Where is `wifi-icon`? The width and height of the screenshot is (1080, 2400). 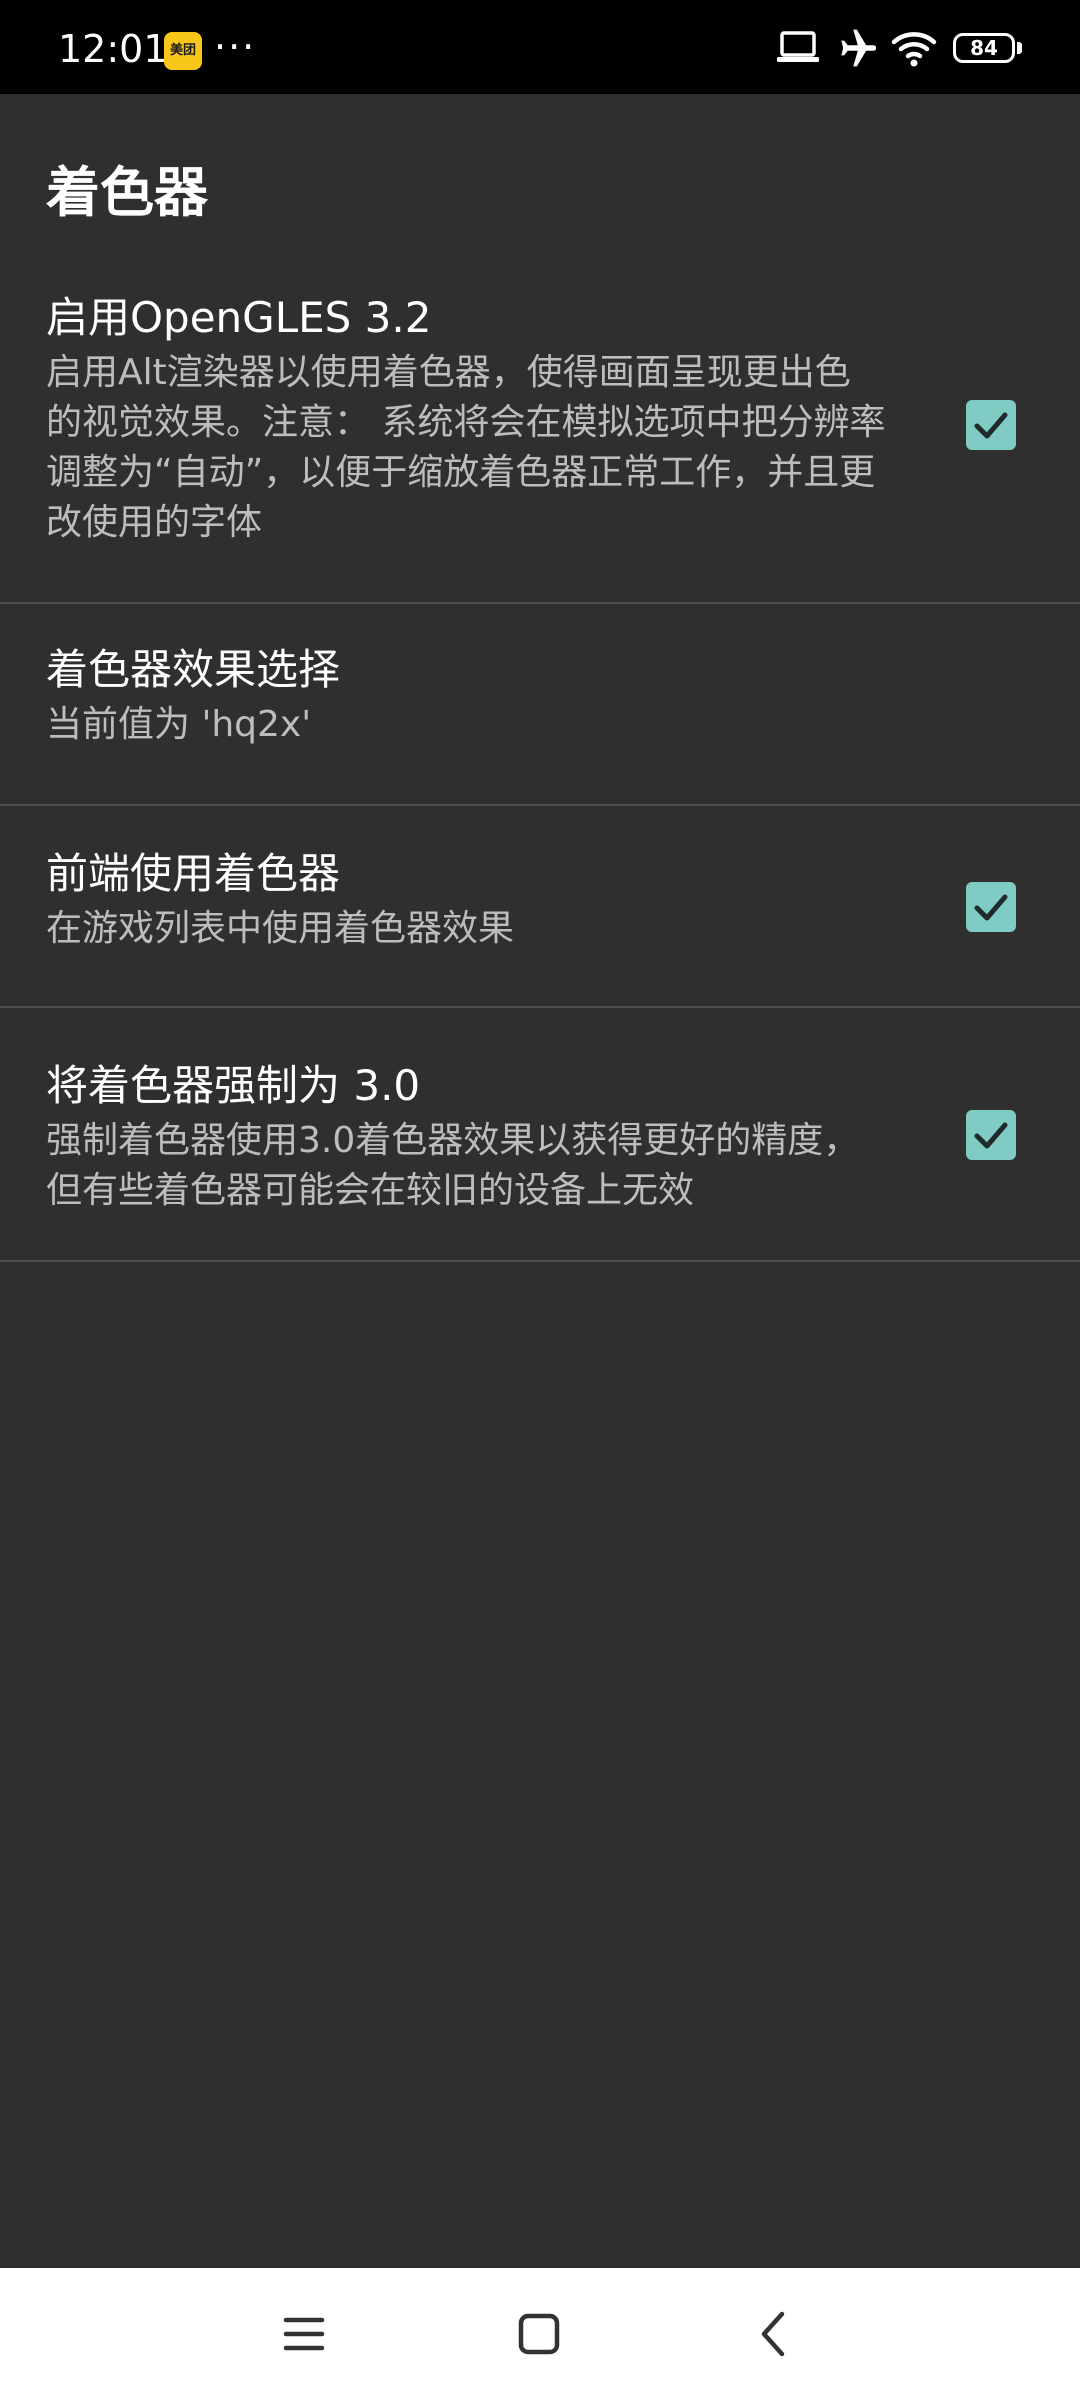
wifi-icon is located at coordinates (914, 49).